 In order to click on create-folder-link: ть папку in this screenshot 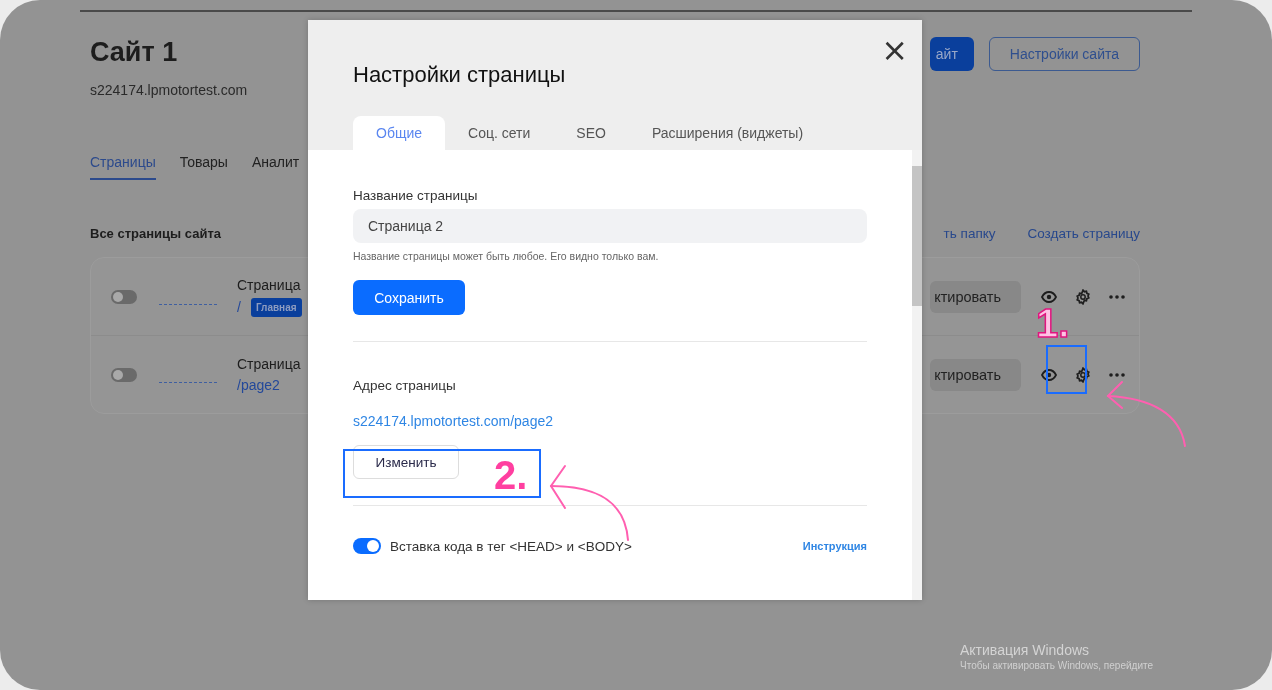, I will do `click(969, 233)`.